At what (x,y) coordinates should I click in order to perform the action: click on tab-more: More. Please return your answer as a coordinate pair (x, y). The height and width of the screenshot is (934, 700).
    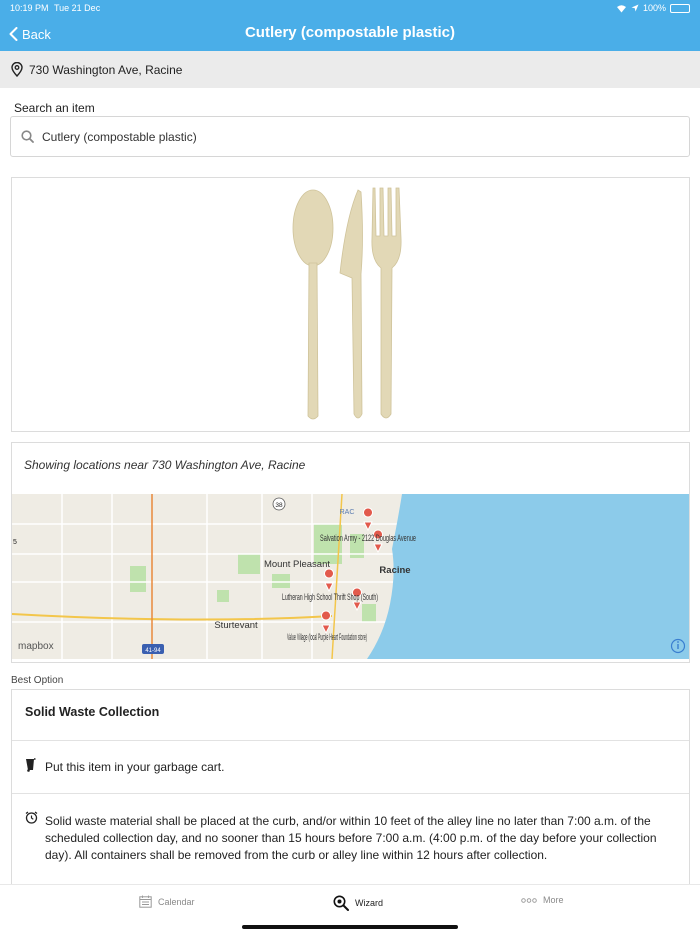
    Looking at the image, I should click on (542, 900).